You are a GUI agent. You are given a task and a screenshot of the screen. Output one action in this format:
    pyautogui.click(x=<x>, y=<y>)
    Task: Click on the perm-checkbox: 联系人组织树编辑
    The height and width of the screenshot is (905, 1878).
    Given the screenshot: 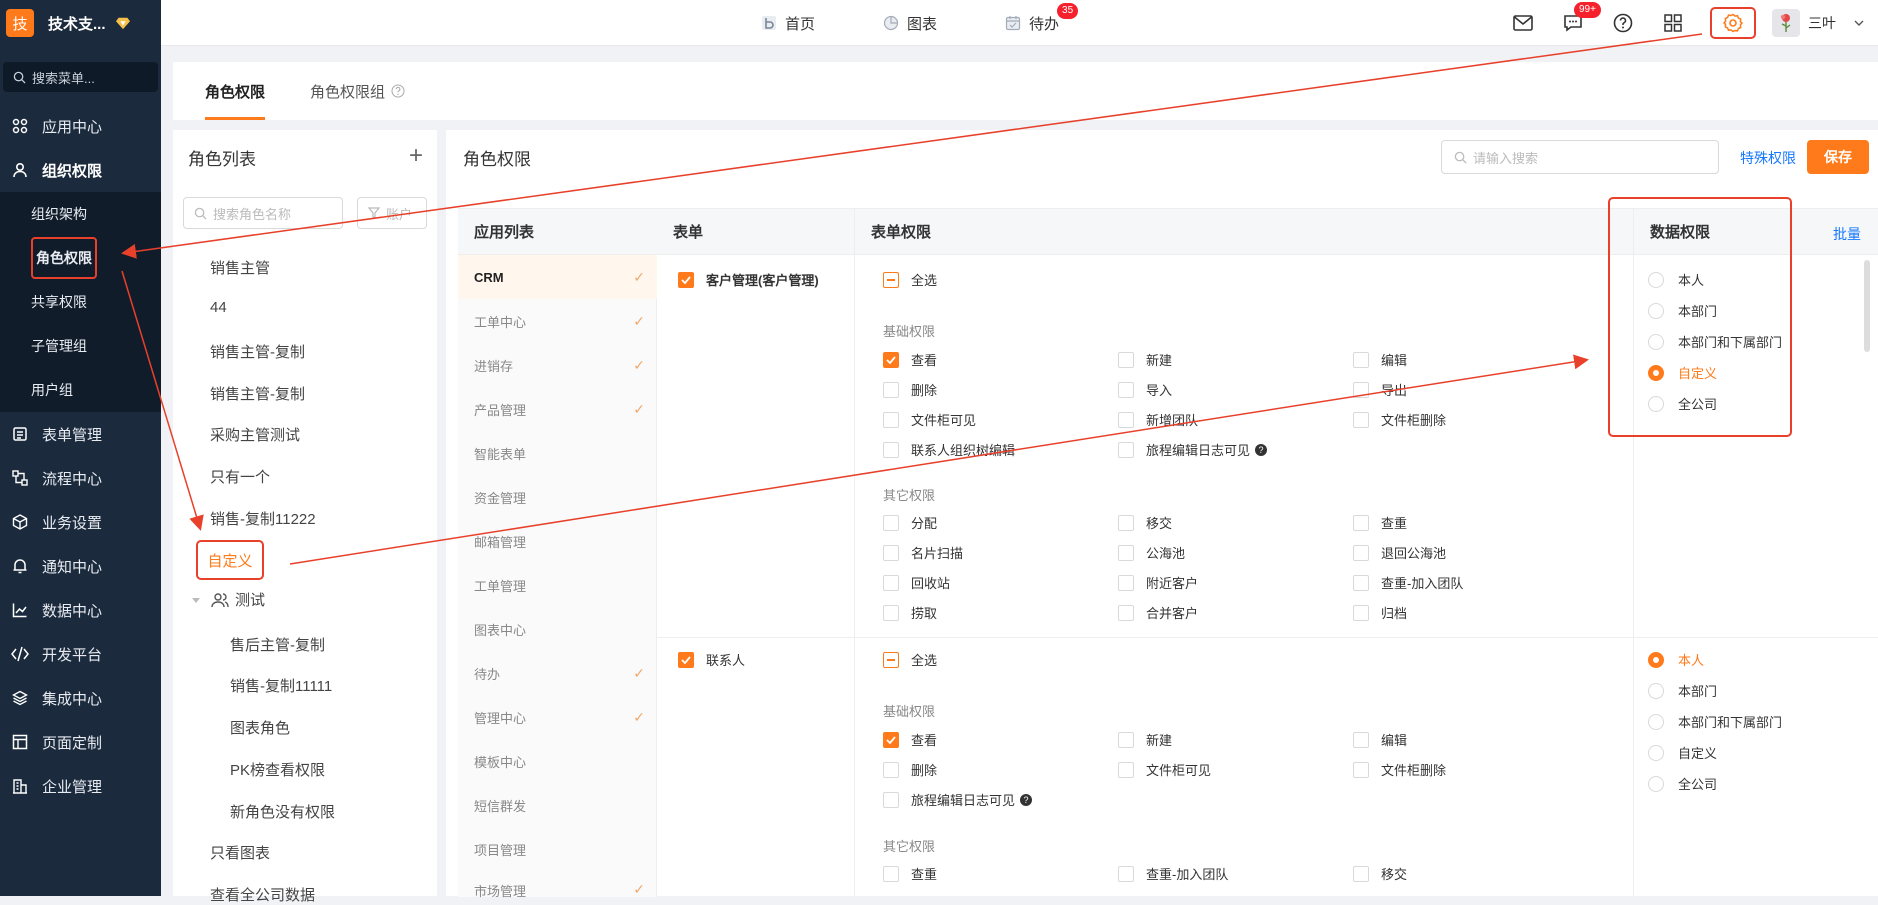 What is the action you would take?
    pyautogui.click(x=949, y=449)
    